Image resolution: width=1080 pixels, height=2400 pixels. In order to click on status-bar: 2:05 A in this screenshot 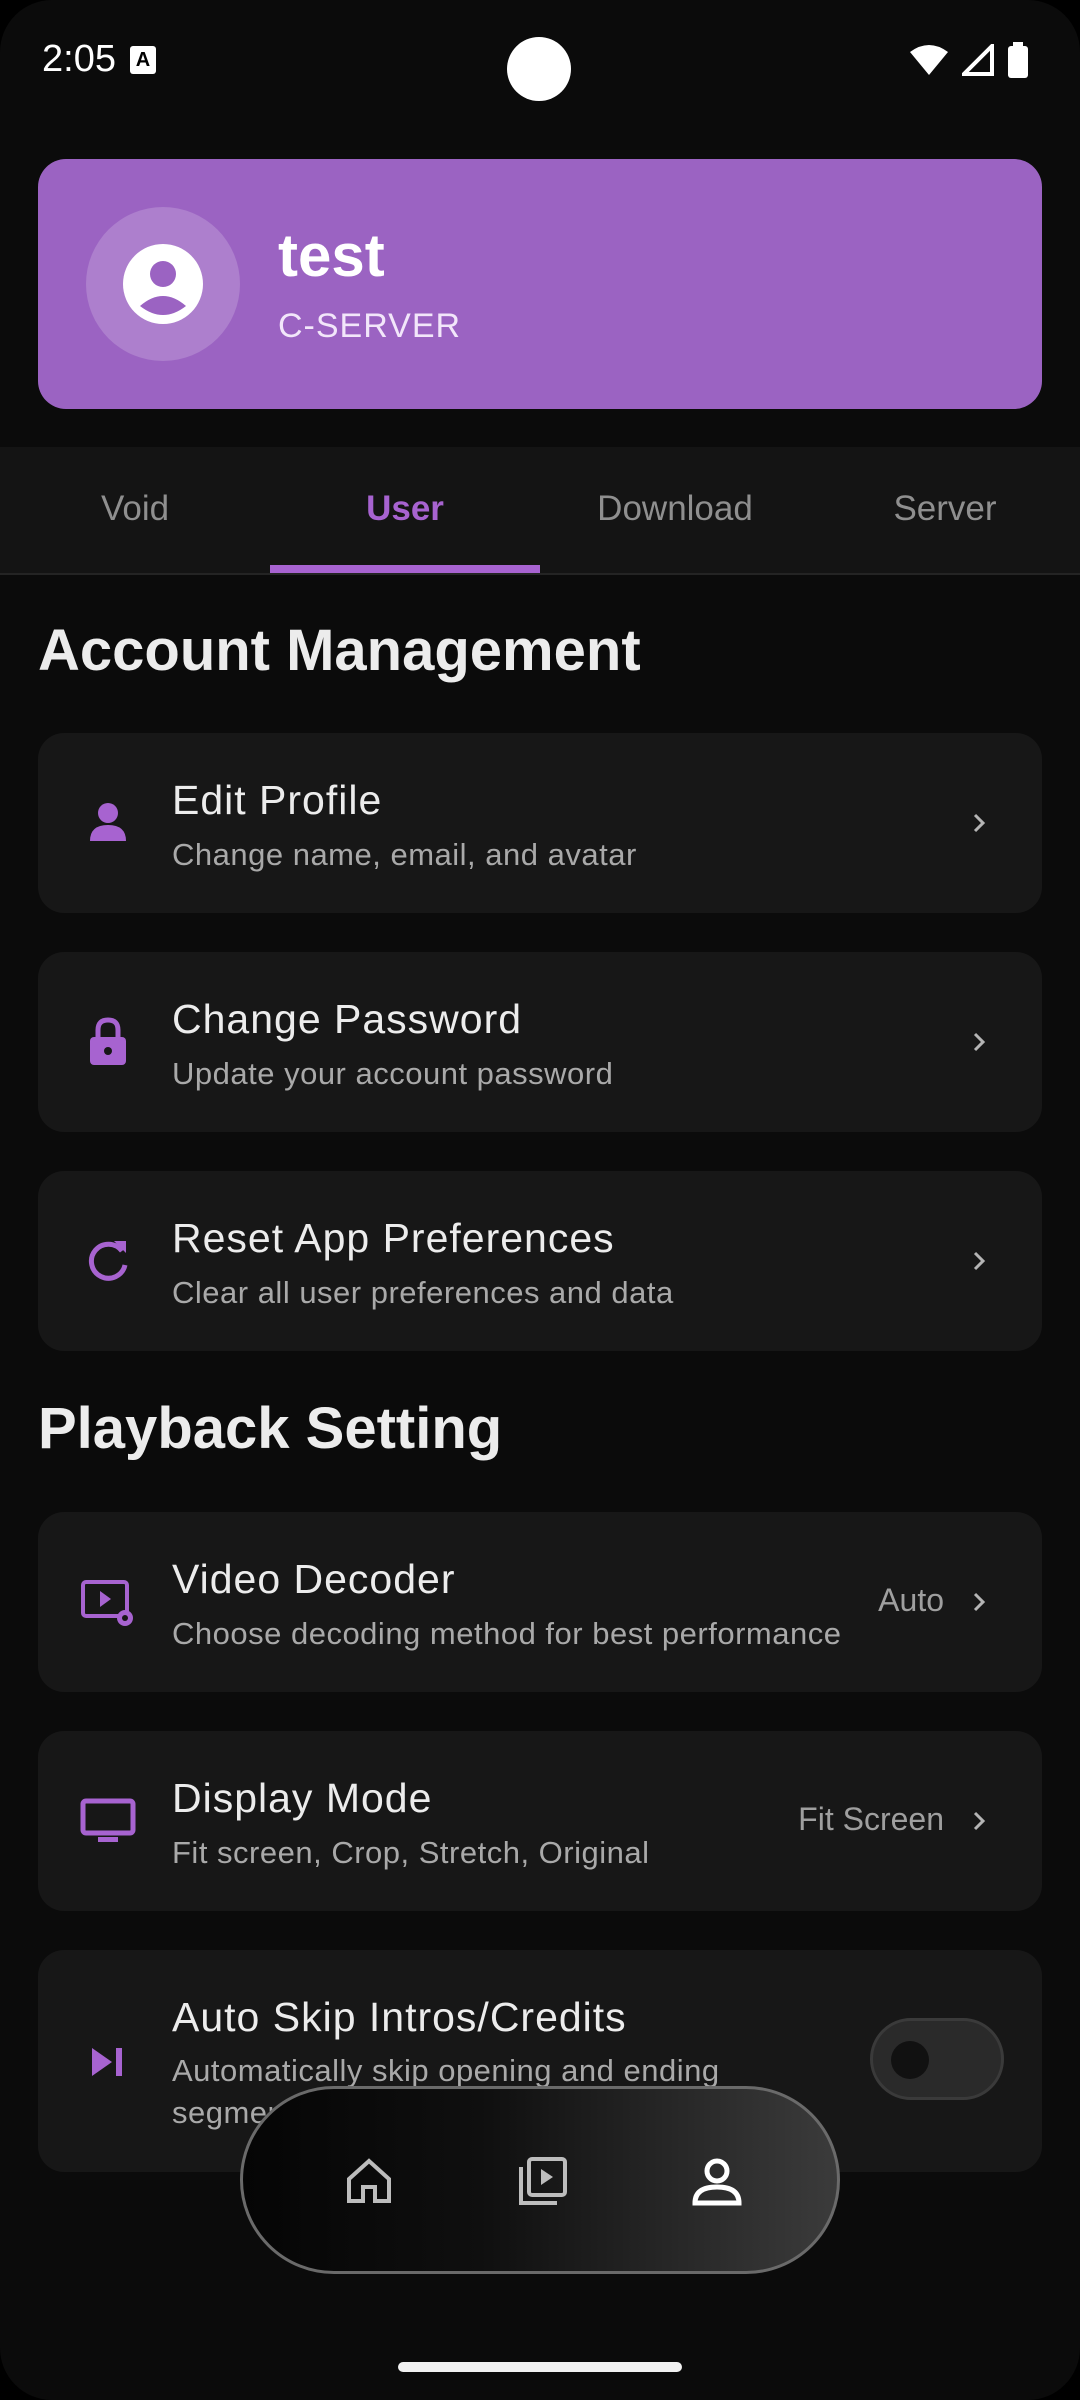, I will do `click(540, 60)`.